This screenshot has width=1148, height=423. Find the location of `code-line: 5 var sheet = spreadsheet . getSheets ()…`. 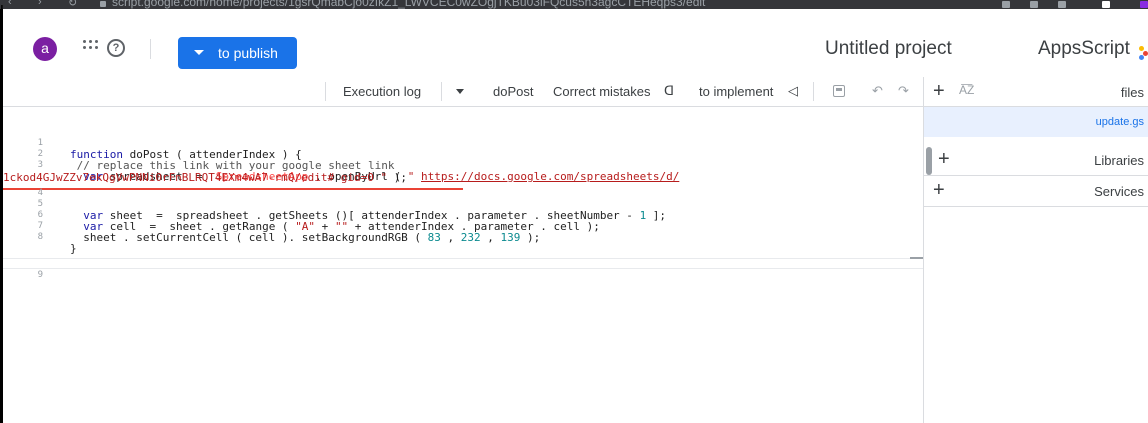

code-line: 5 var sheet = spreadsheet . getSheets ()… is located at coordinates (352, 210).